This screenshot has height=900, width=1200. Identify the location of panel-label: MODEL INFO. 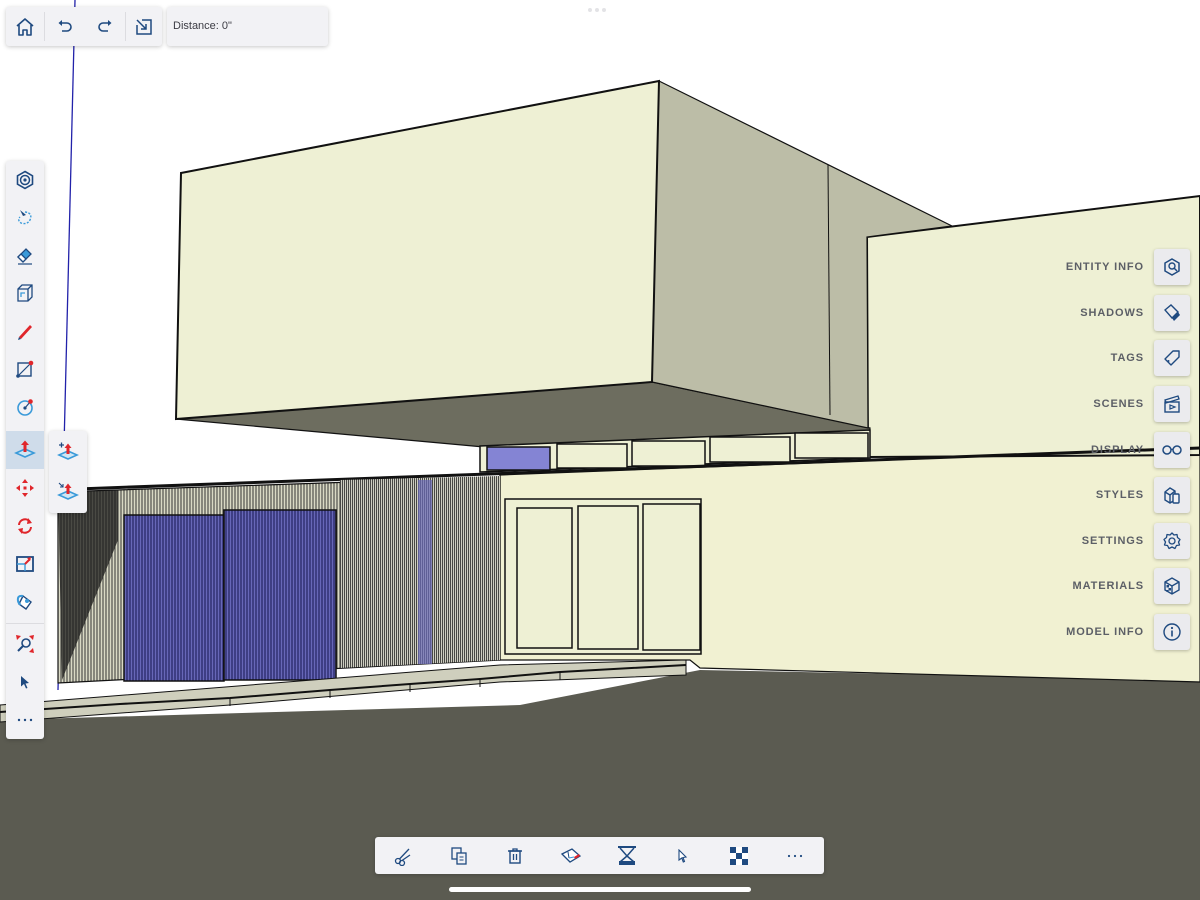
(1105, 632).